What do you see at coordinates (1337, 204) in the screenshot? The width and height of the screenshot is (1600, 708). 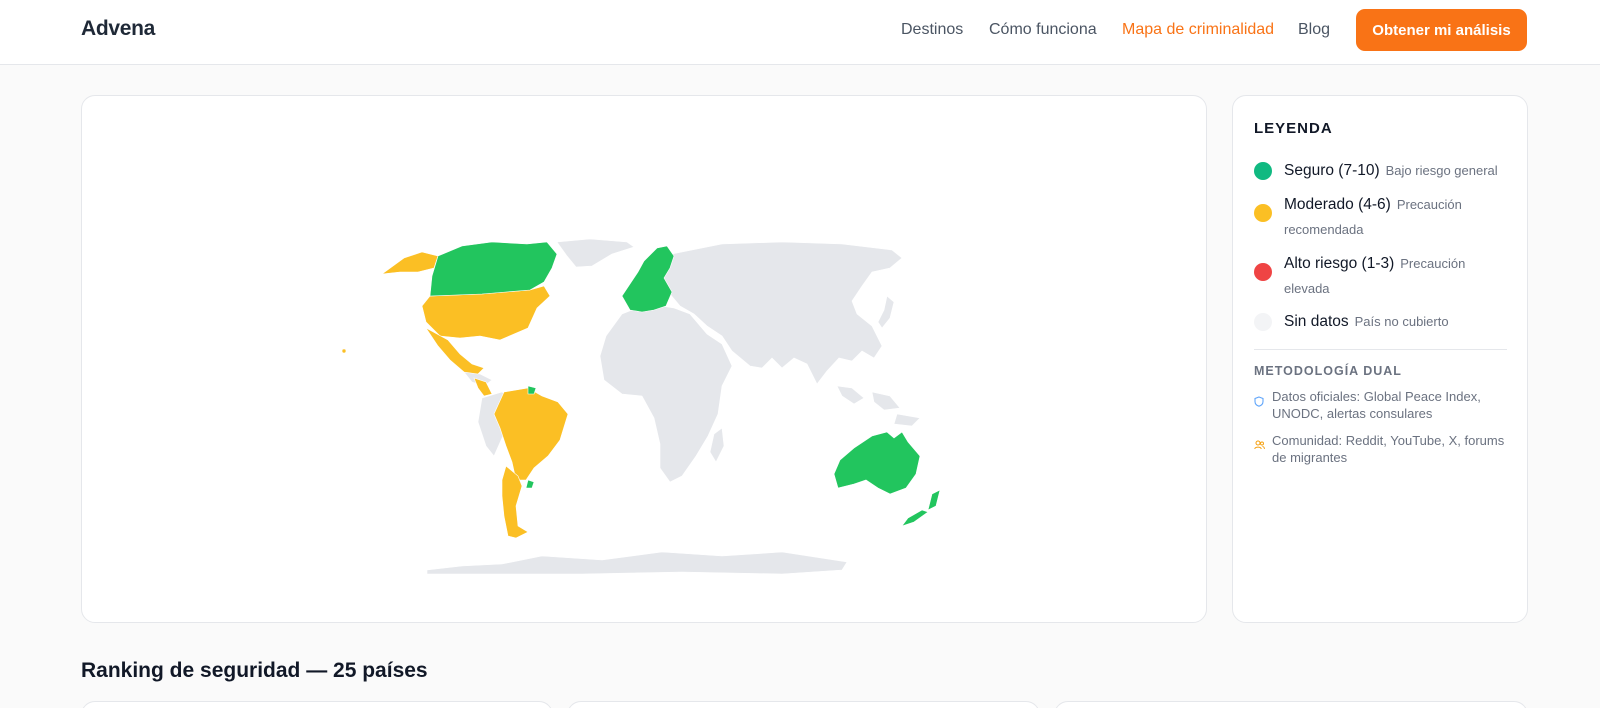 I see `legend-label: Moderado (4-6)` at bounding box center [1337, 204].